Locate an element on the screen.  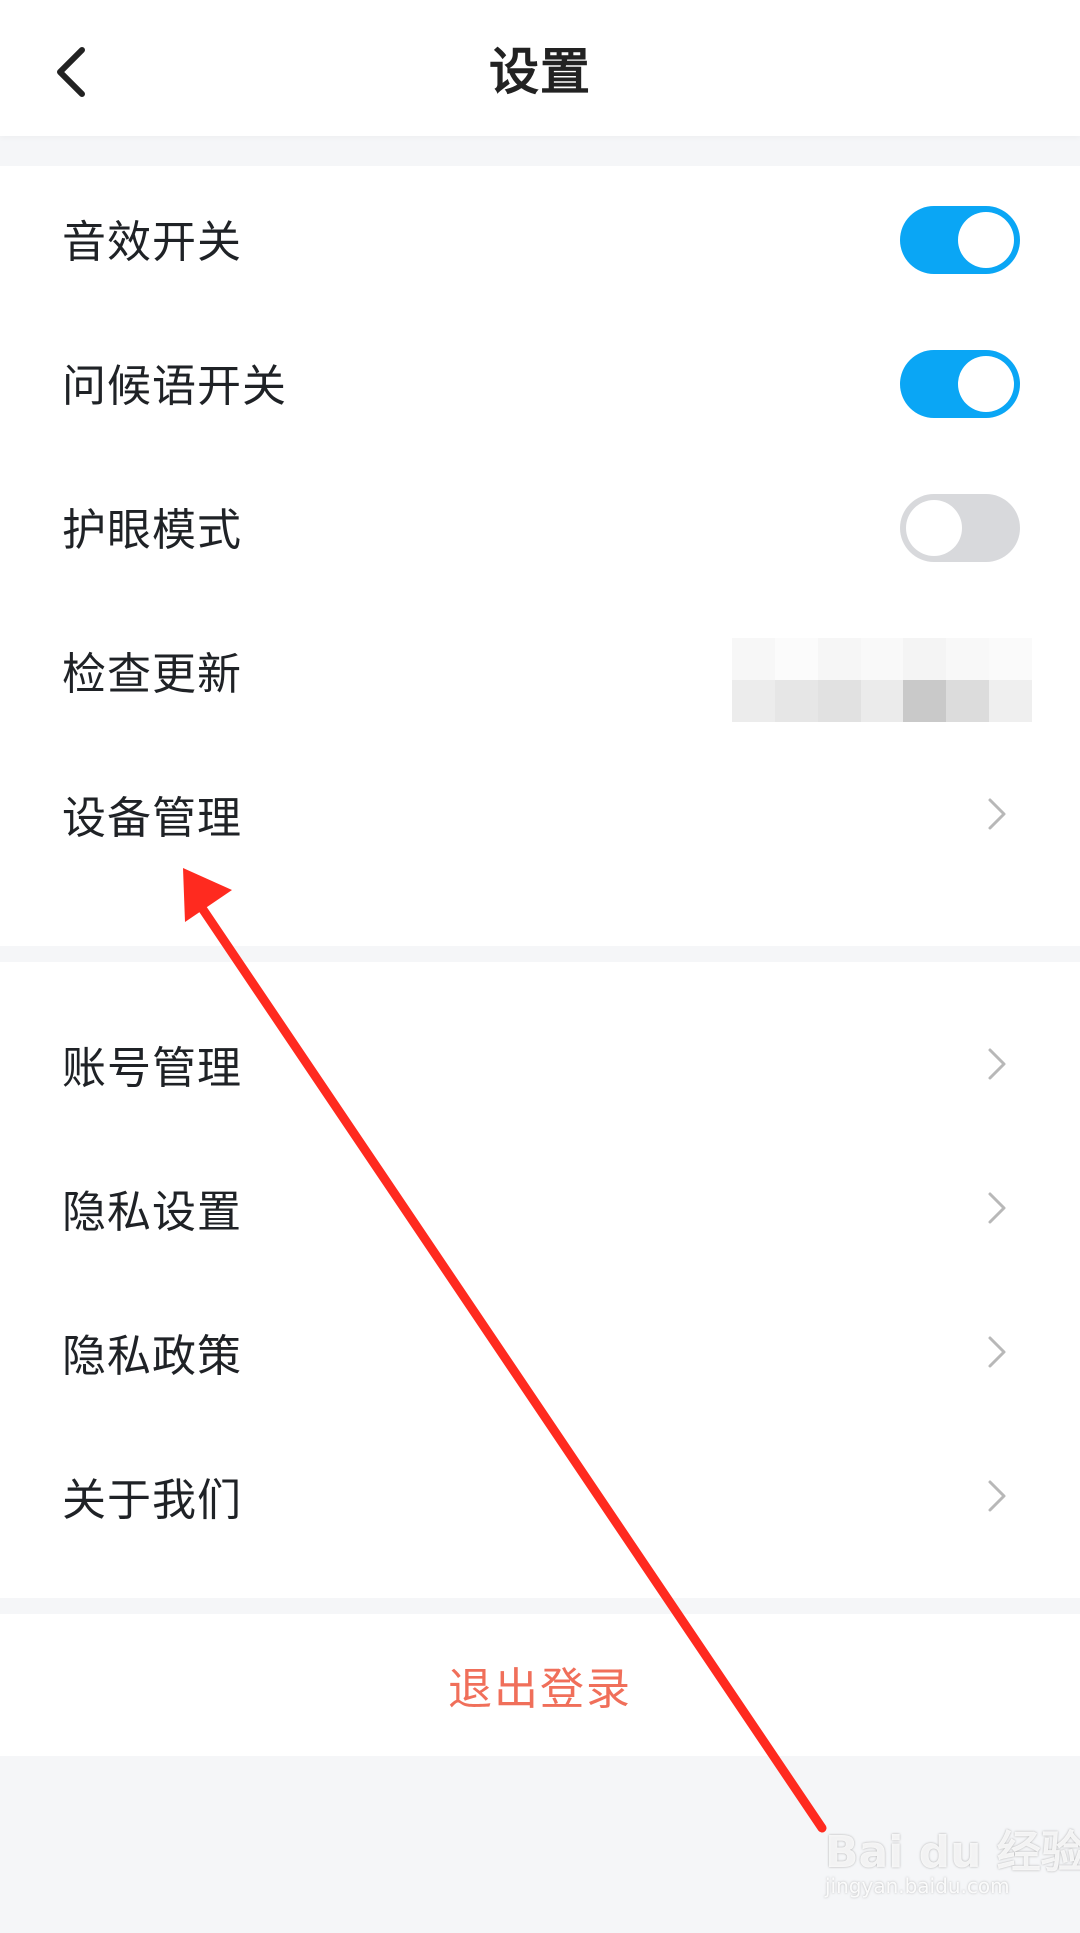
row-label: 隐私设置 is located at coordinates (152, 1212).